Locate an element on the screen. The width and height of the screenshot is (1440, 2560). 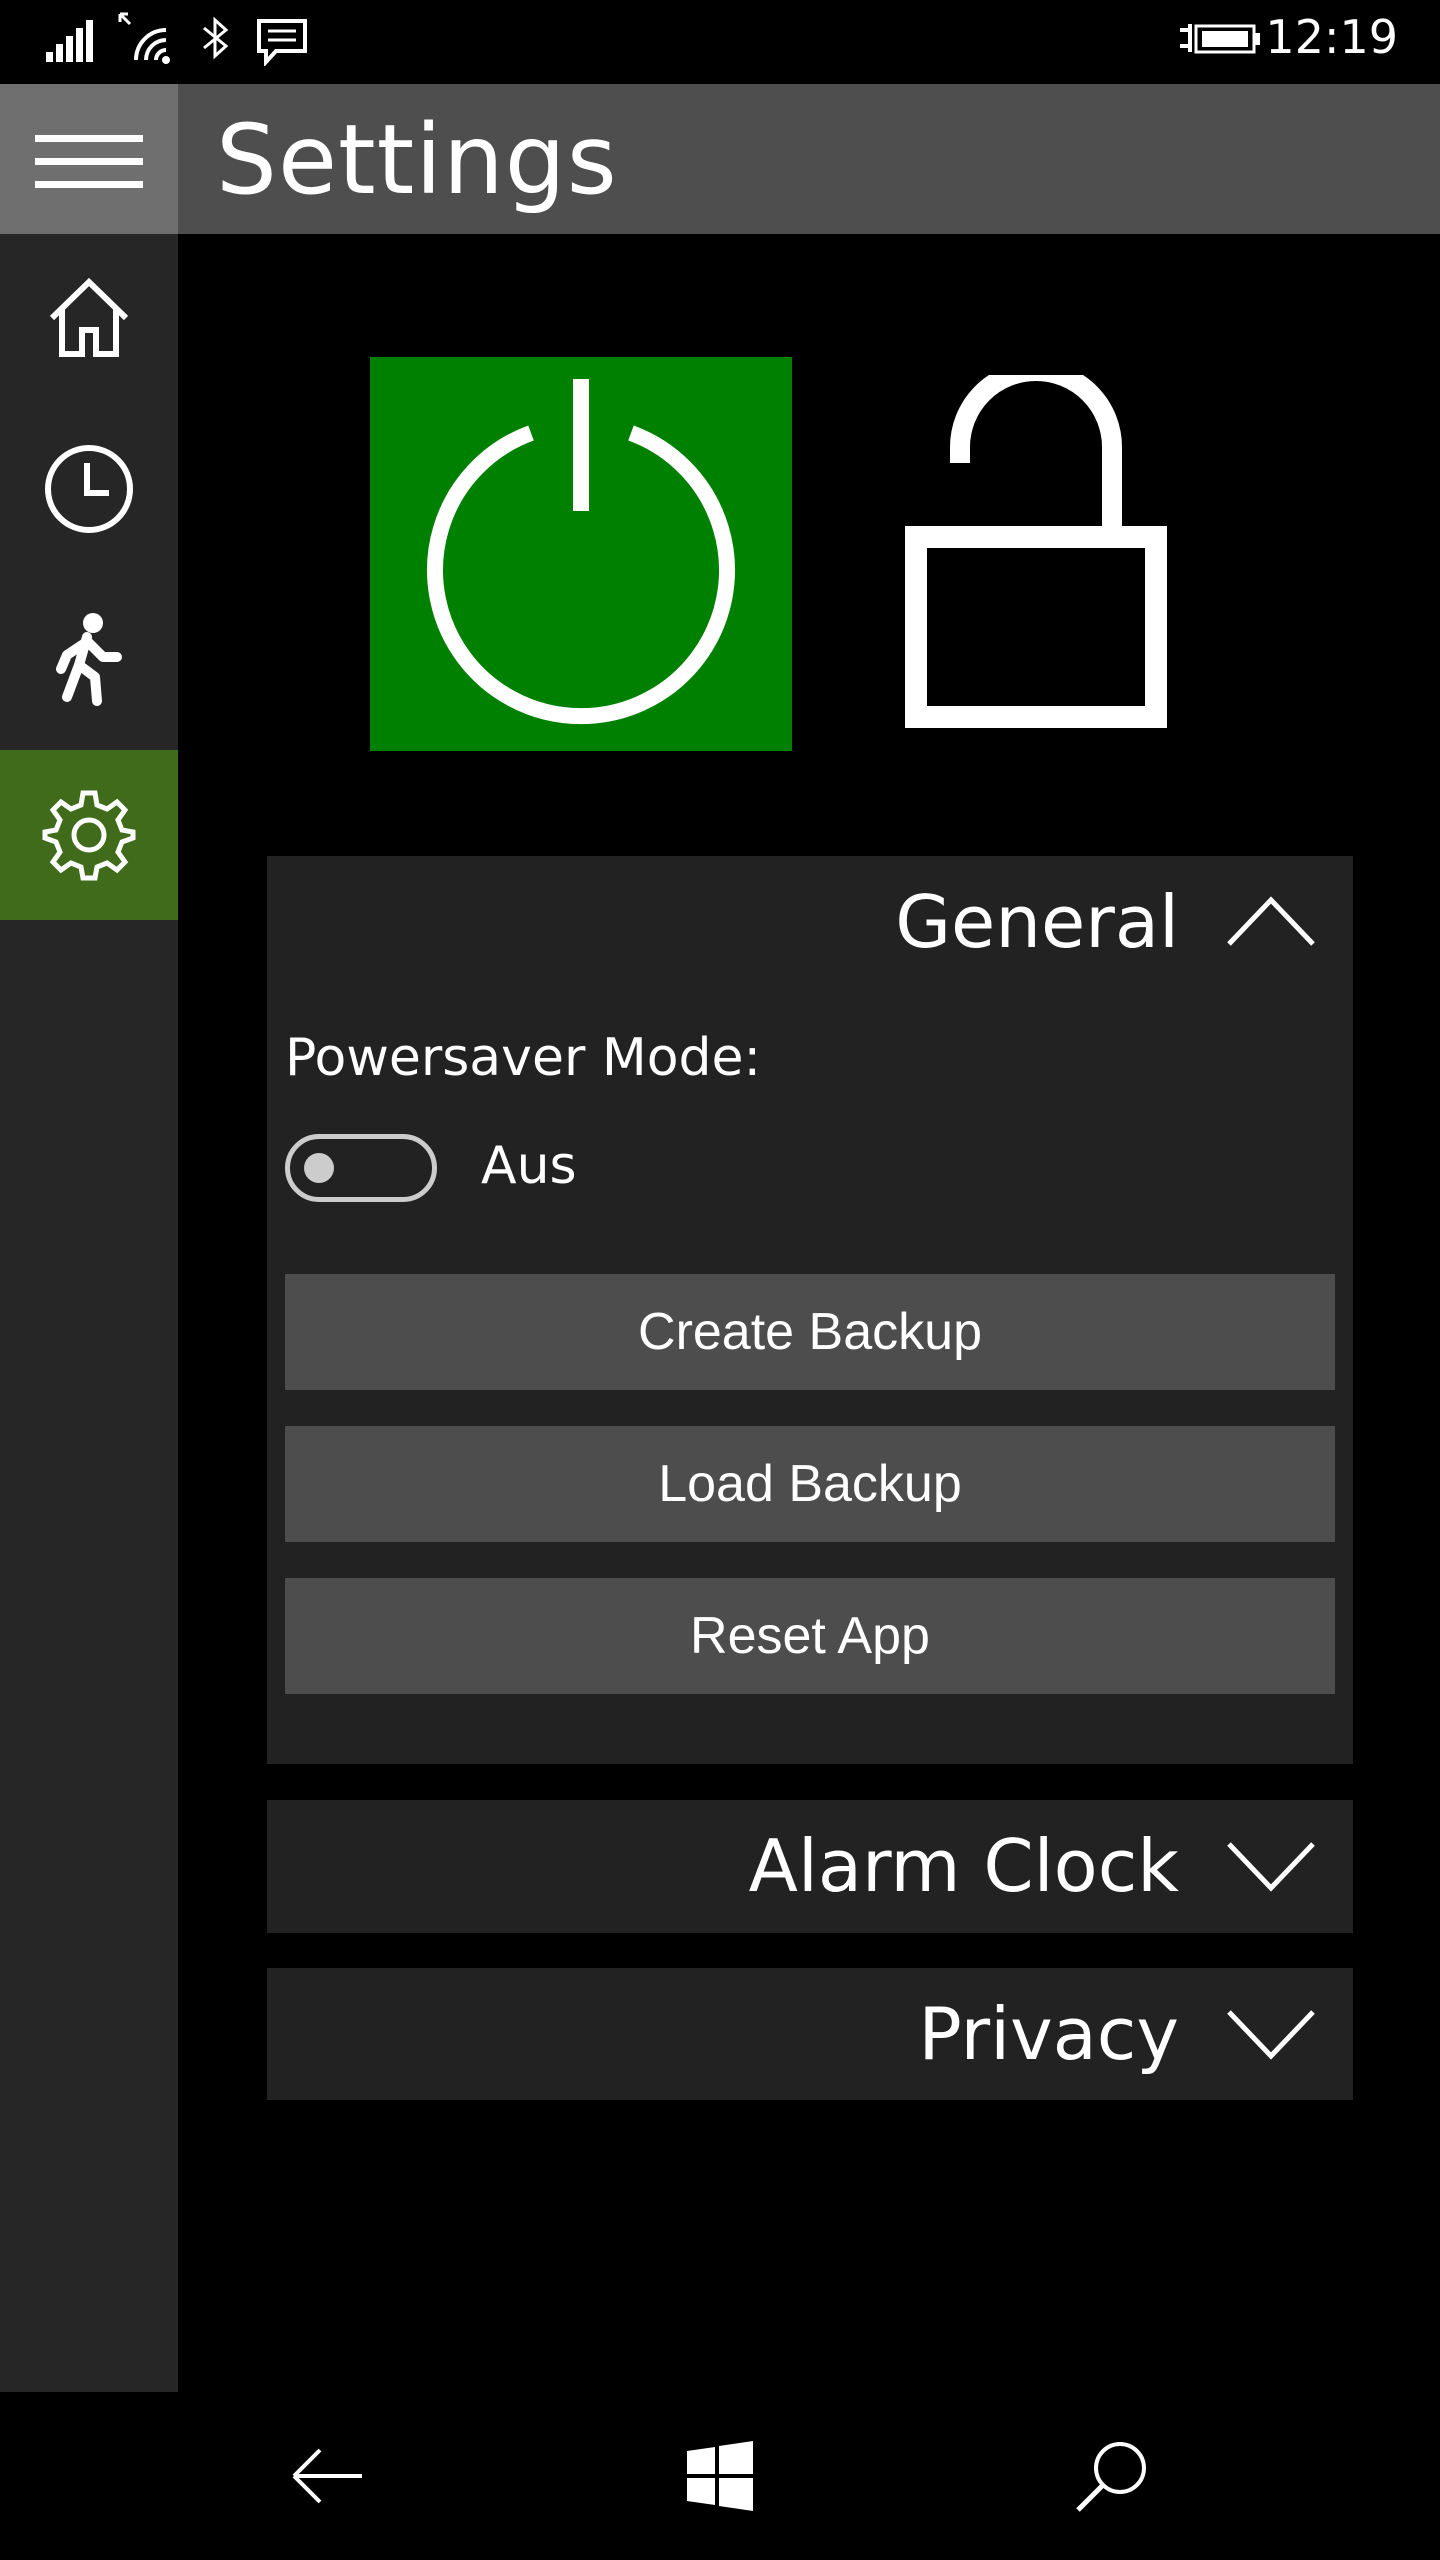
create-backup-button: Create Backup is located at coordinates (810, 1332).